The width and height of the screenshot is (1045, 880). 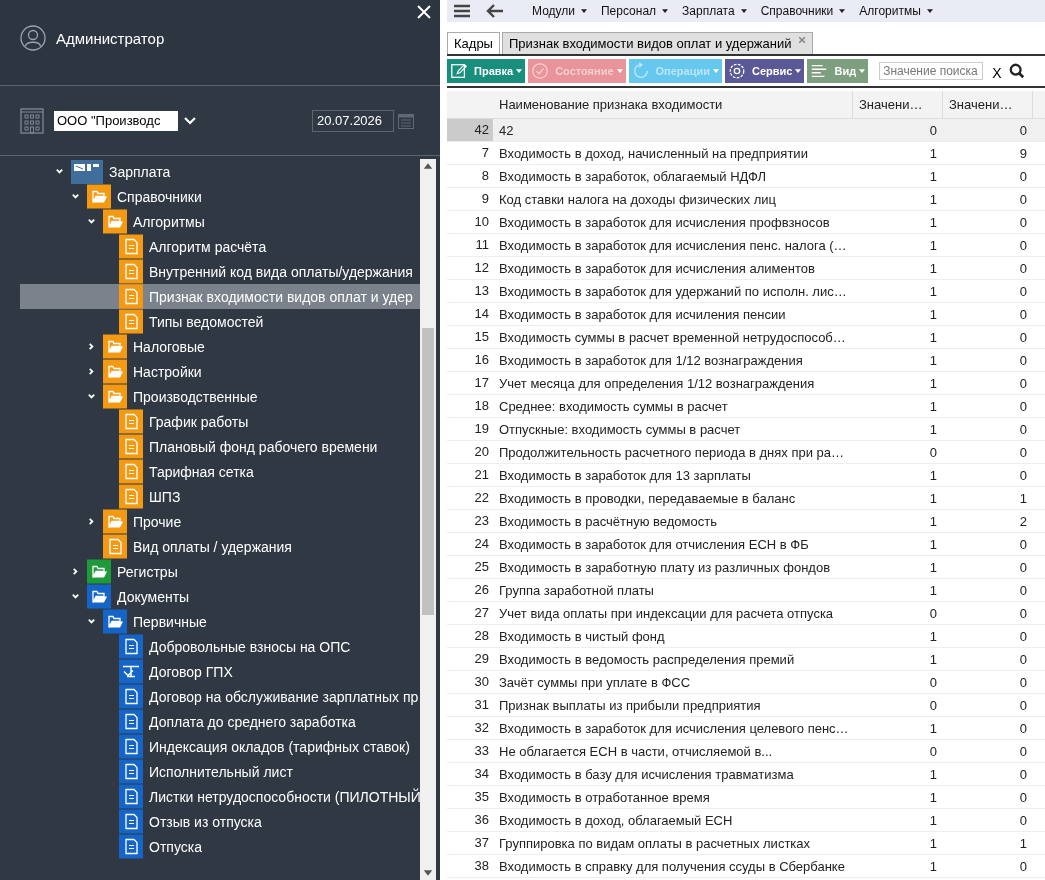 What do you see at coordinates (746, 728) in the screenshot?
I see `table-row: 32 Входимость в заработок для исчисления целевого пенс… 1 0` at bounding box center [746, 728].